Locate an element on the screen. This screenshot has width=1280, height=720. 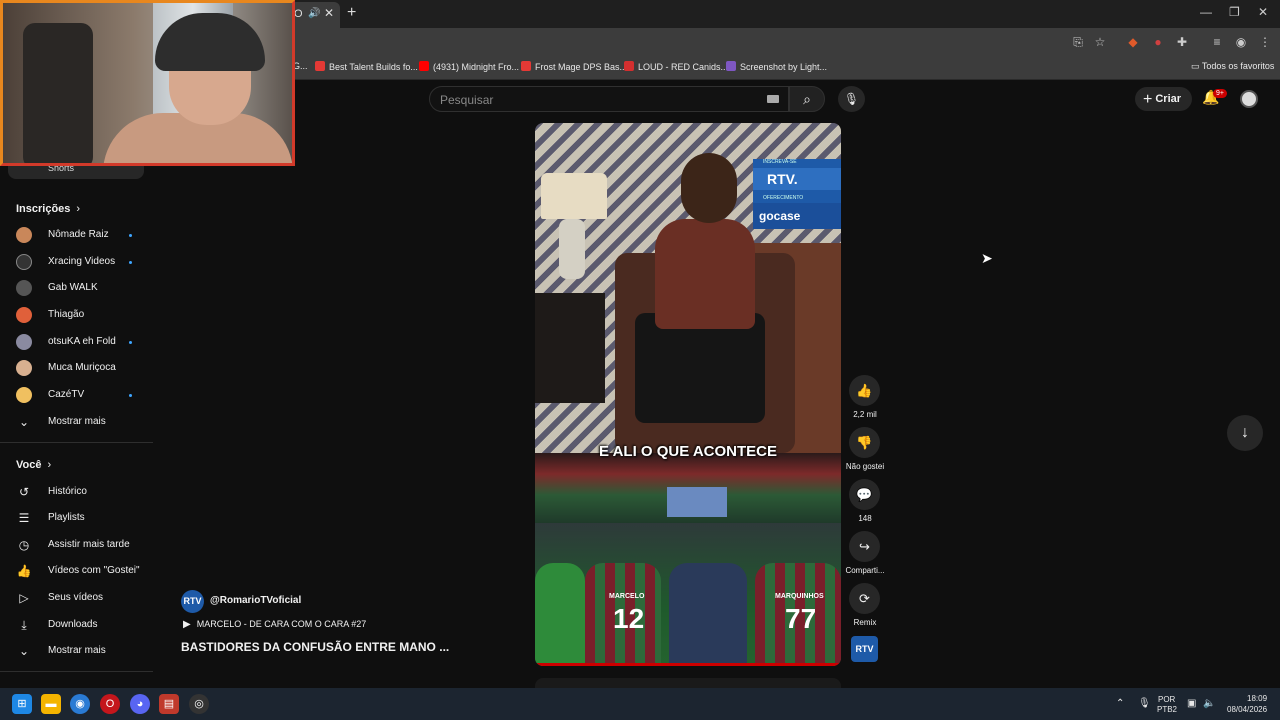
webcam-overlay is located at coordinates (147, 83).